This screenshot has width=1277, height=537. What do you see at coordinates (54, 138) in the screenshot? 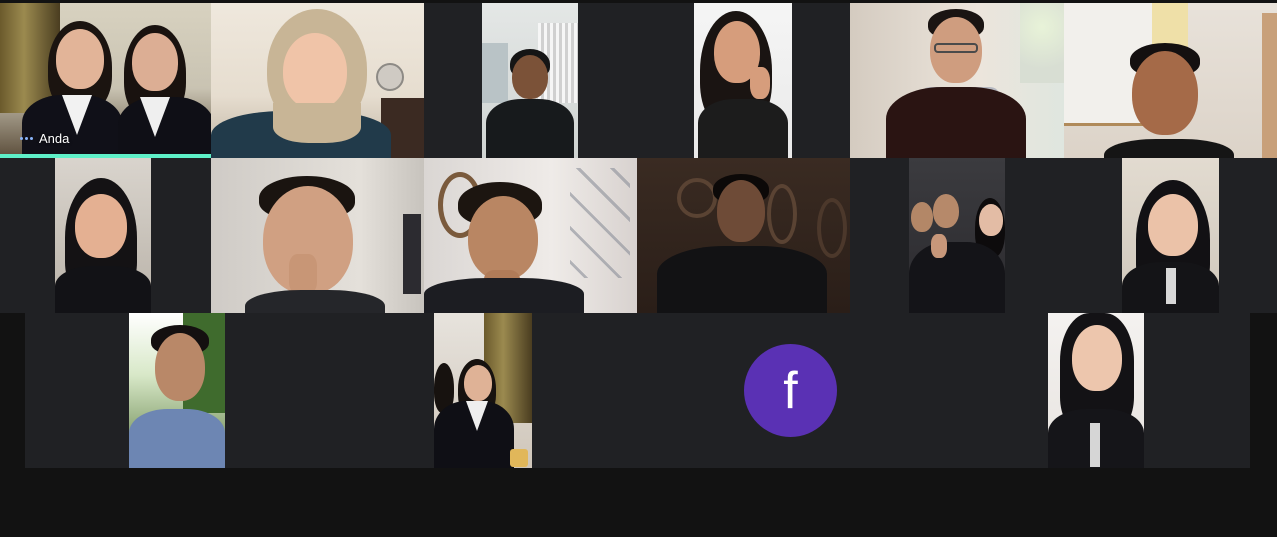
I see `self-label: Anda` at bounding box center [54, 138].